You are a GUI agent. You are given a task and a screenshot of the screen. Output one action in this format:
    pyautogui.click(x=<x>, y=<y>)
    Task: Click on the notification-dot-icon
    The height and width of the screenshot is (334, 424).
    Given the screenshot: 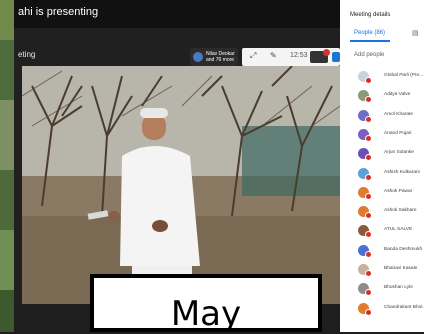 What is the action you would take?
    pyautogui.click(x=326, y=52)
    